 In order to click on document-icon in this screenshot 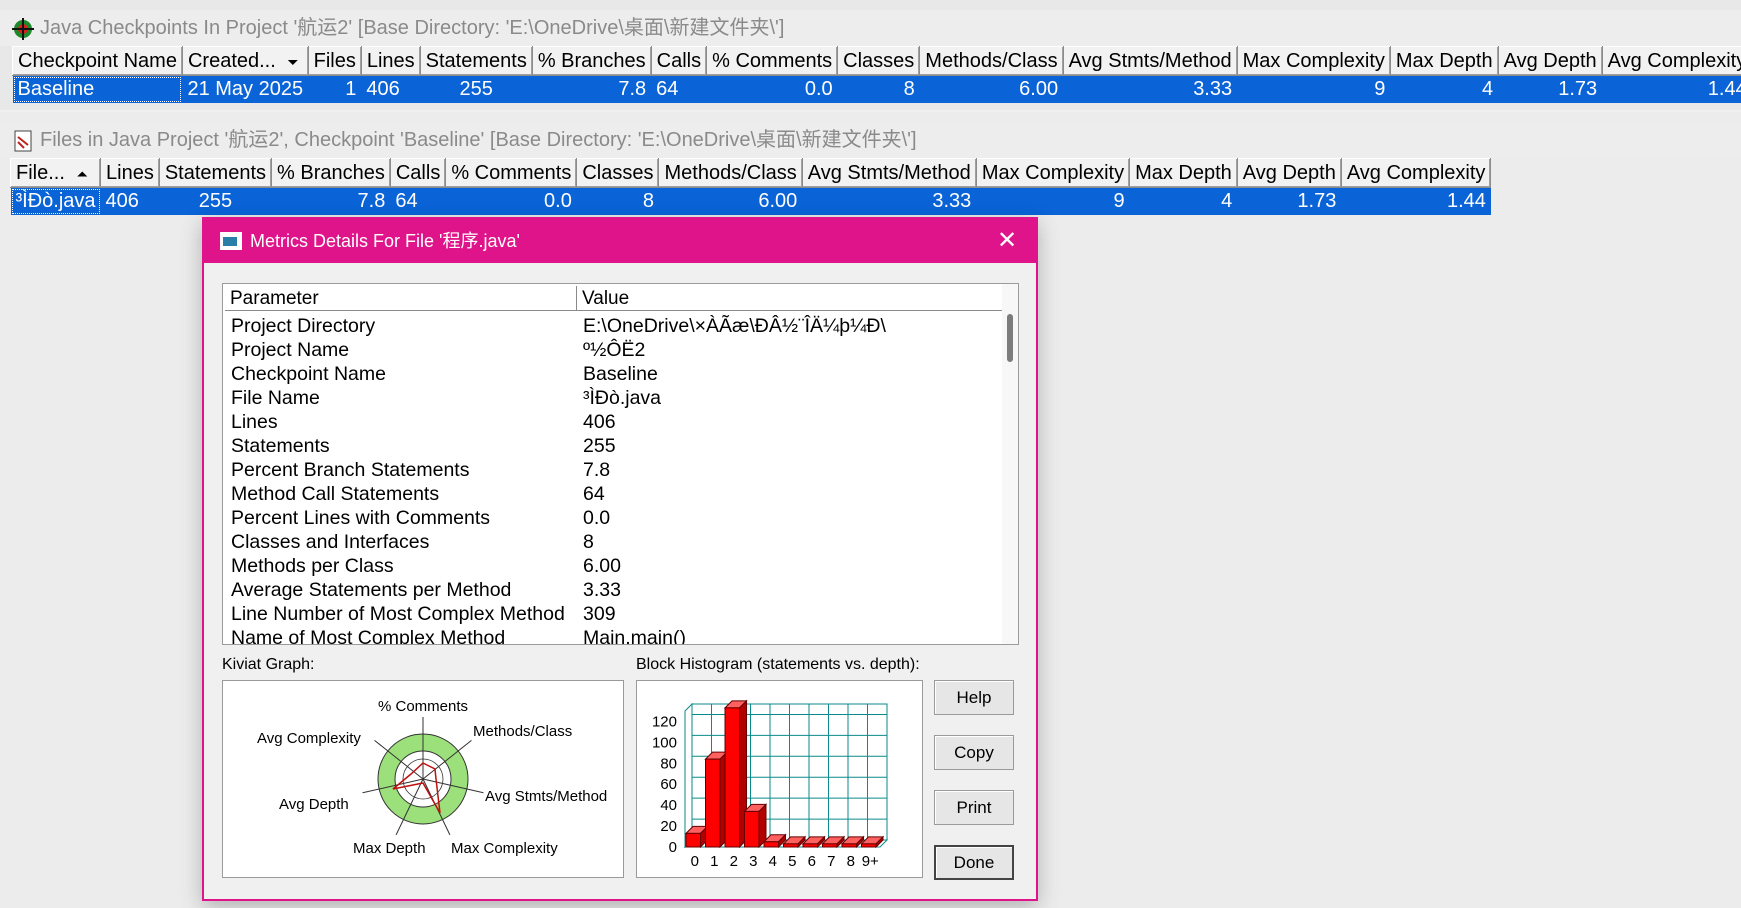, I will do `click(23, 141)`.